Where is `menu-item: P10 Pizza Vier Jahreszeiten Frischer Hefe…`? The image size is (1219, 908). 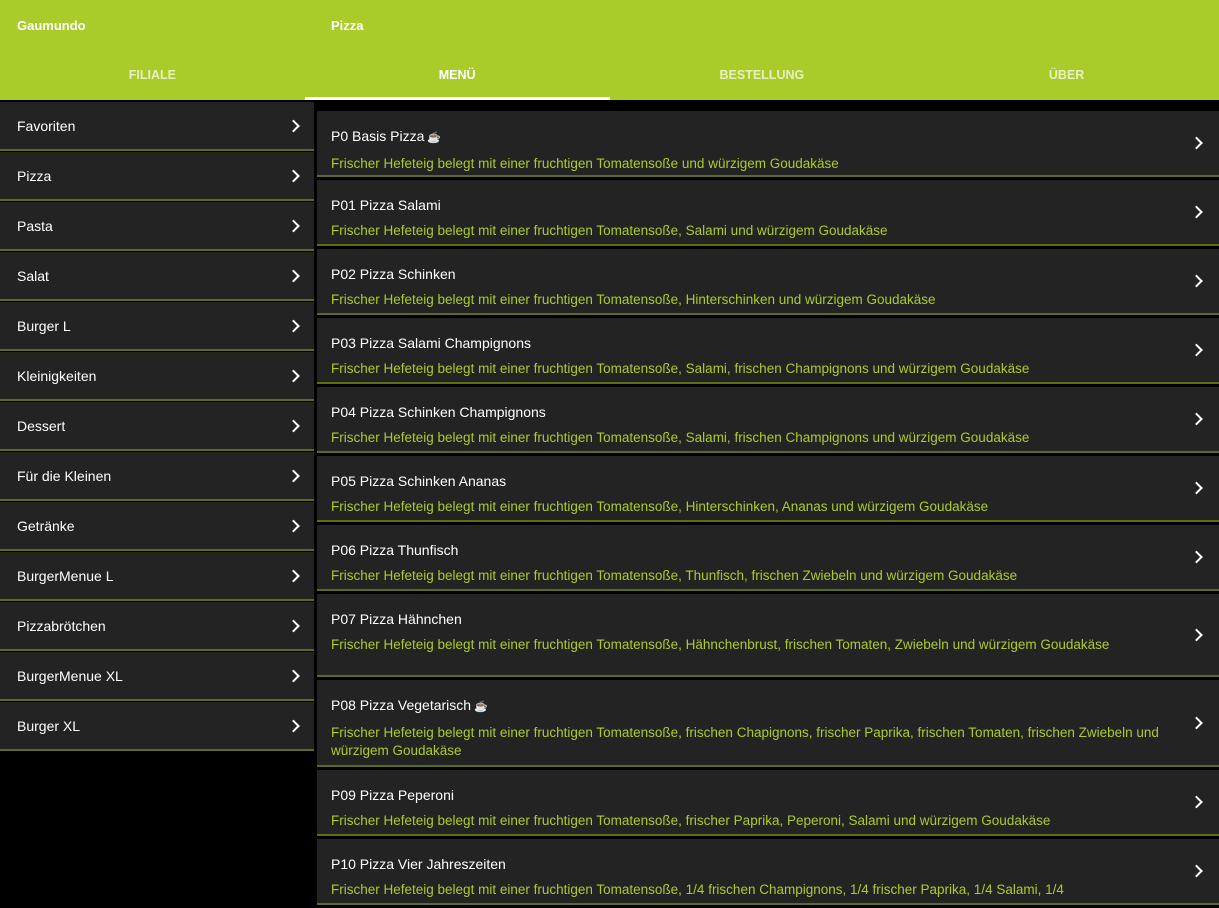
menu-item: P10 Pizza Vier Jahreszeiten Frischer Hefe… is located at coordinates (768, 872).